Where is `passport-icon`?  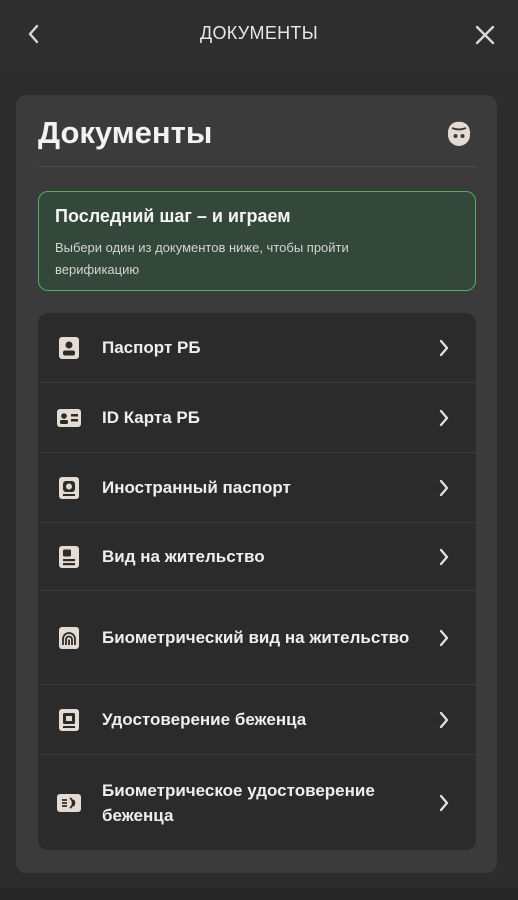
passport-icon is located at coordinates (69, 348).